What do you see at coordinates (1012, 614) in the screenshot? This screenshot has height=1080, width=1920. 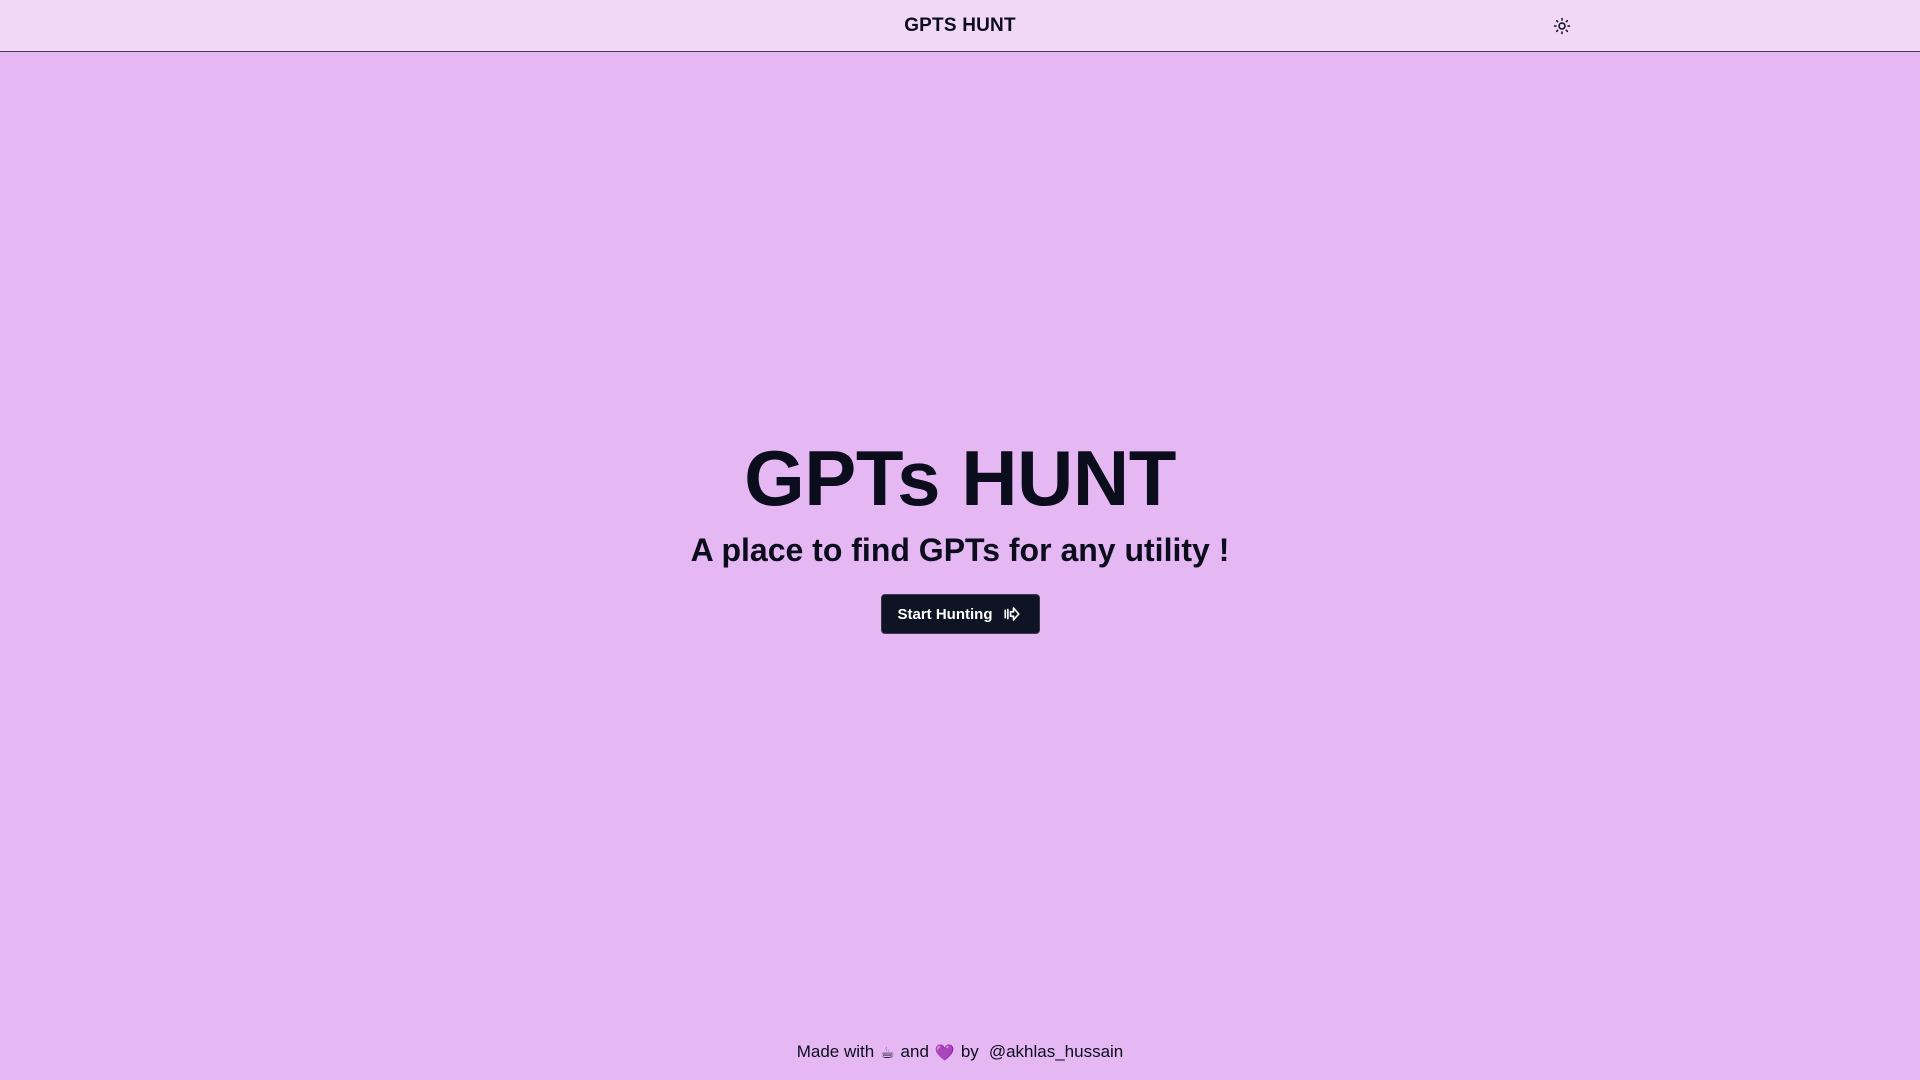 I see `arrow-right-icon` at bounding box center [1012, 614].